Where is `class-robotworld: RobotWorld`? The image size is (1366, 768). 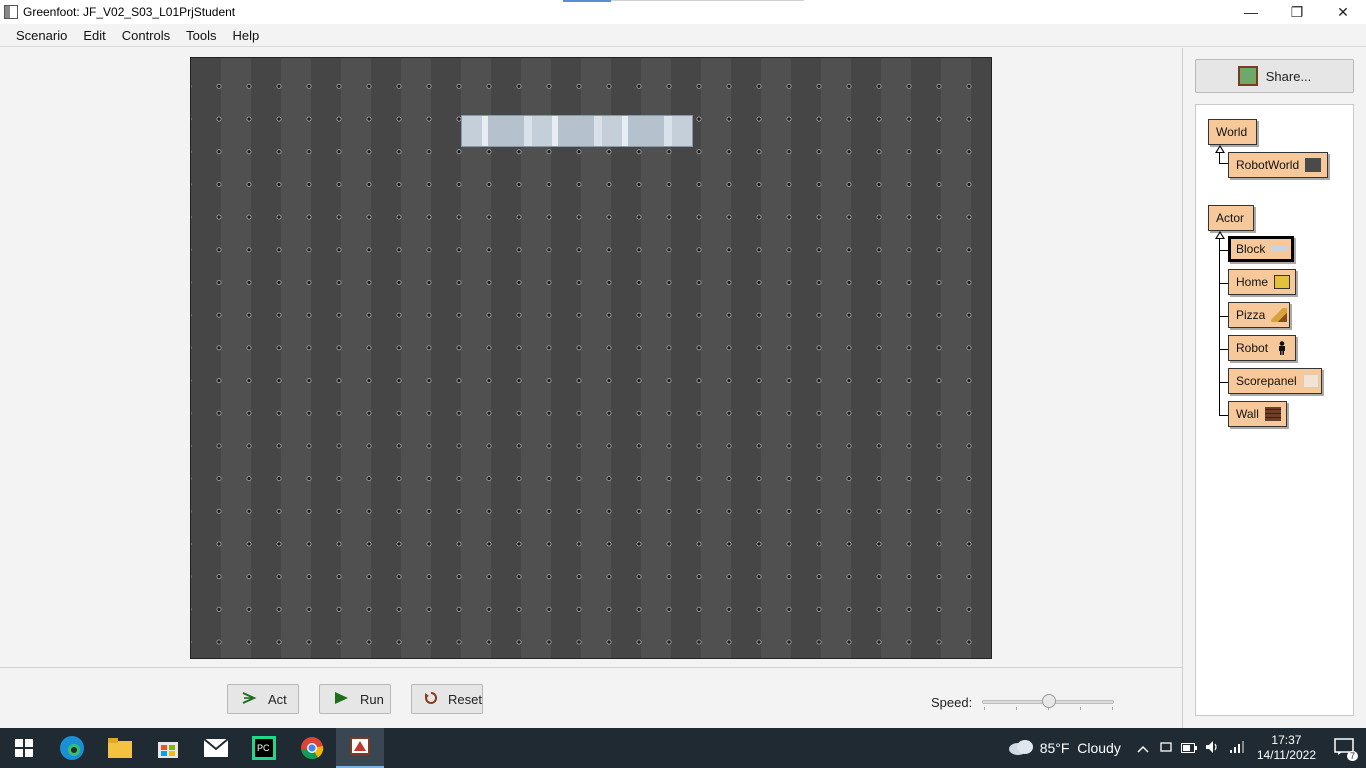
class-robotworld: RobotWorld is located at coordinates (1278, 165).